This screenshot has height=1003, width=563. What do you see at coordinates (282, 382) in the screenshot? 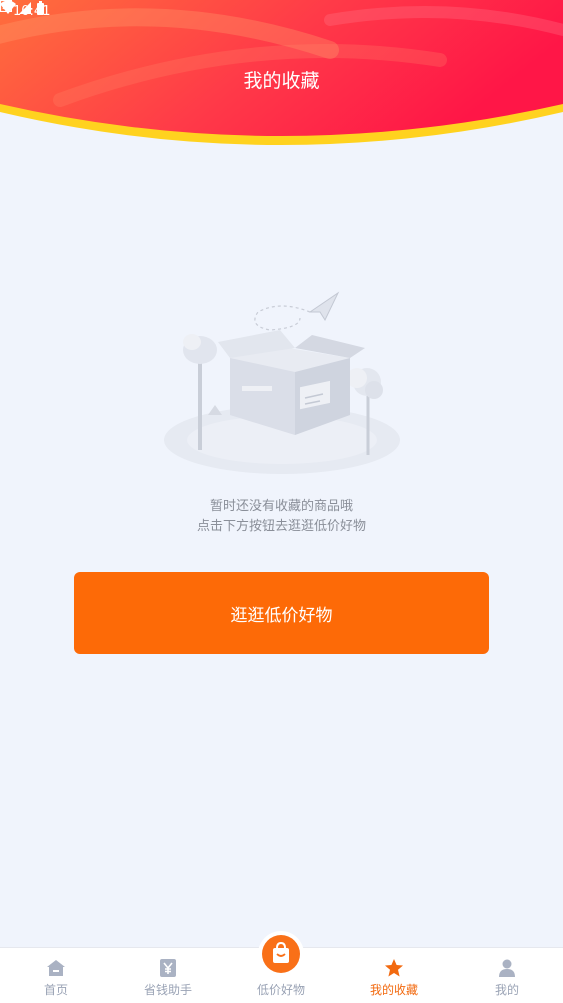
I see `empty-box-illustration` at bounding box center [282, 382].